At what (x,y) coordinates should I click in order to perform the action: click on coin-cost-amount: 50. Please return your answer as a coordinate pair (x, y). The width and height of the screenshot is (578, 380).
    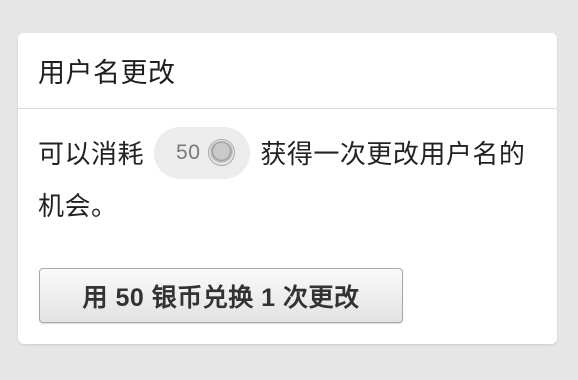
    Looking at the image, I should click on (188, 152).